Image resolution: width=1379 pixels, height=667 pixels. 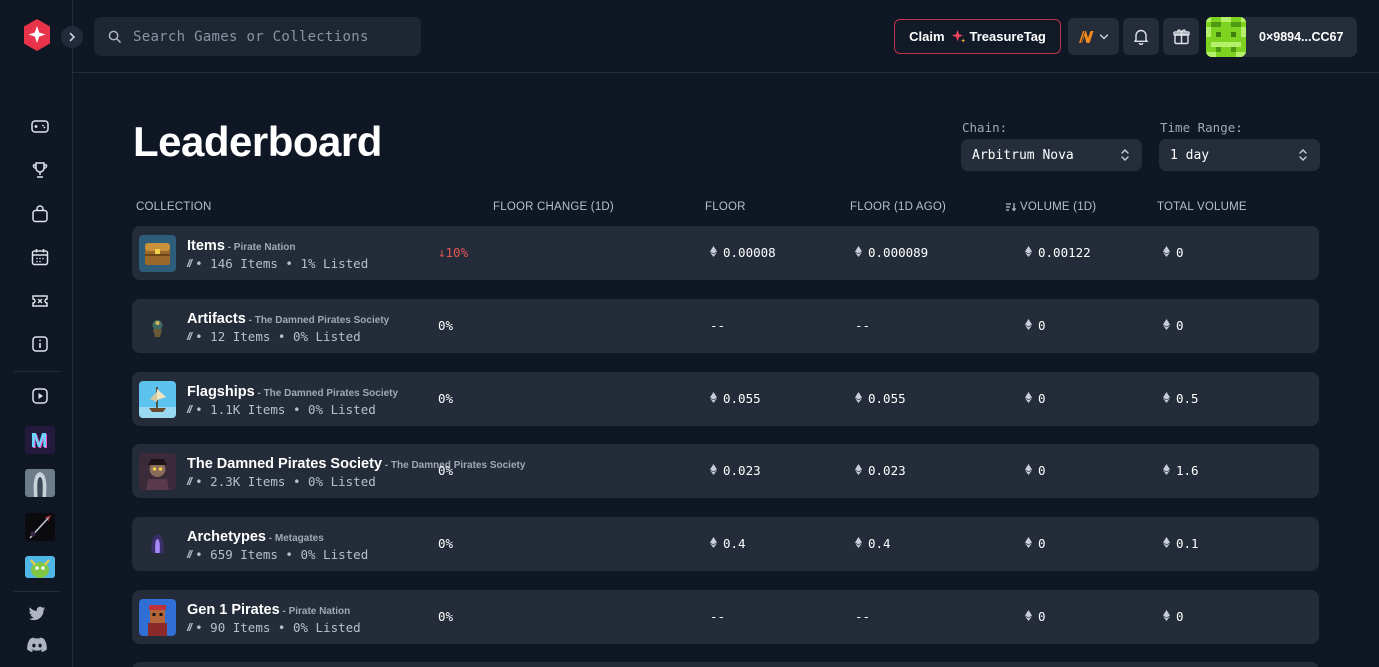 What do you see at coordinates (880, 470) in the screenshot?
I see `floor-1d-ago-value: 0.023` at bounding box center [880, 470].